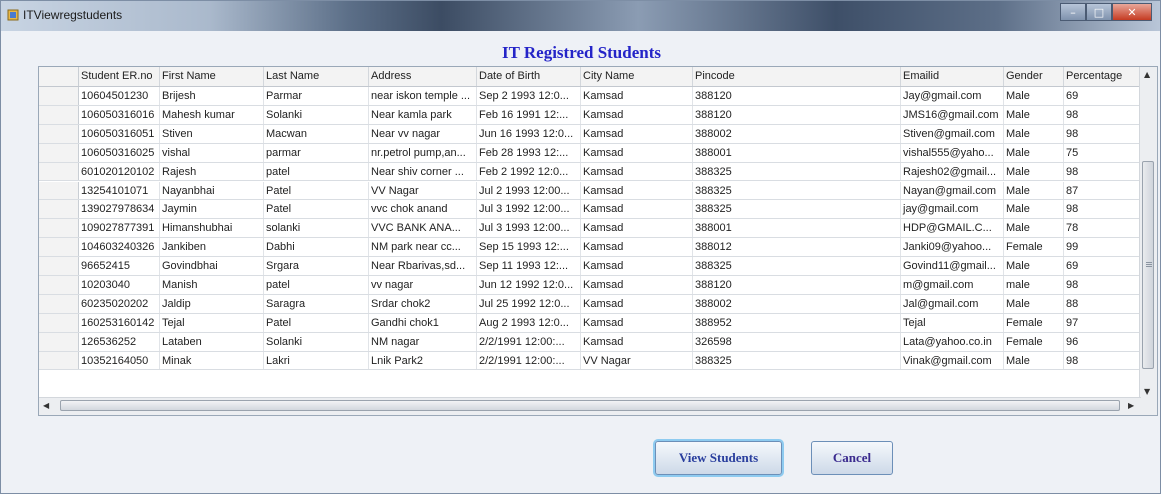 The width and height of the screenshot is (1161, 494). Describe the element at coordinates (316, 133) in the screenshot. I see `table-cell: Macwan` at that location.